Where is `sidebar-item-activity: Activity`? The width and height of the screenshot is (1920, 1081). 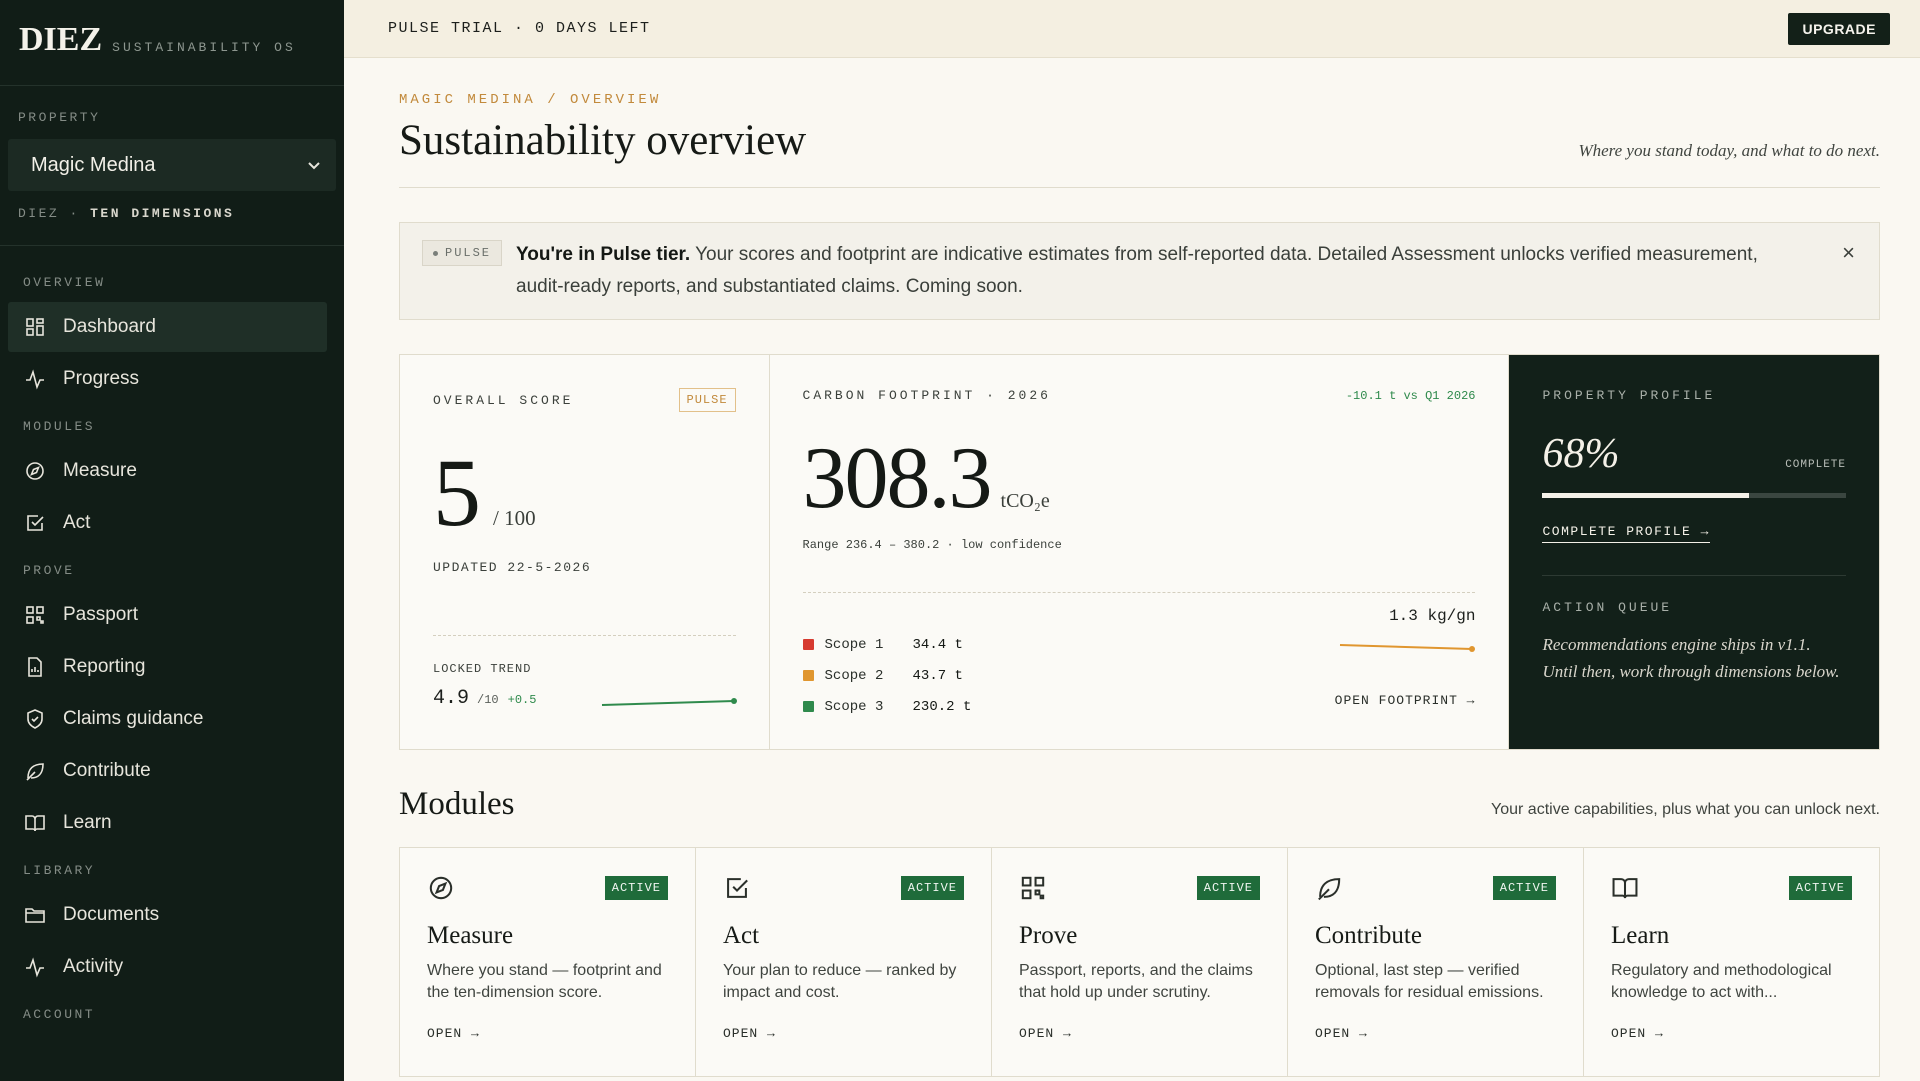 sidebar-item-activity: Activity is located at coordinates (167, 967).